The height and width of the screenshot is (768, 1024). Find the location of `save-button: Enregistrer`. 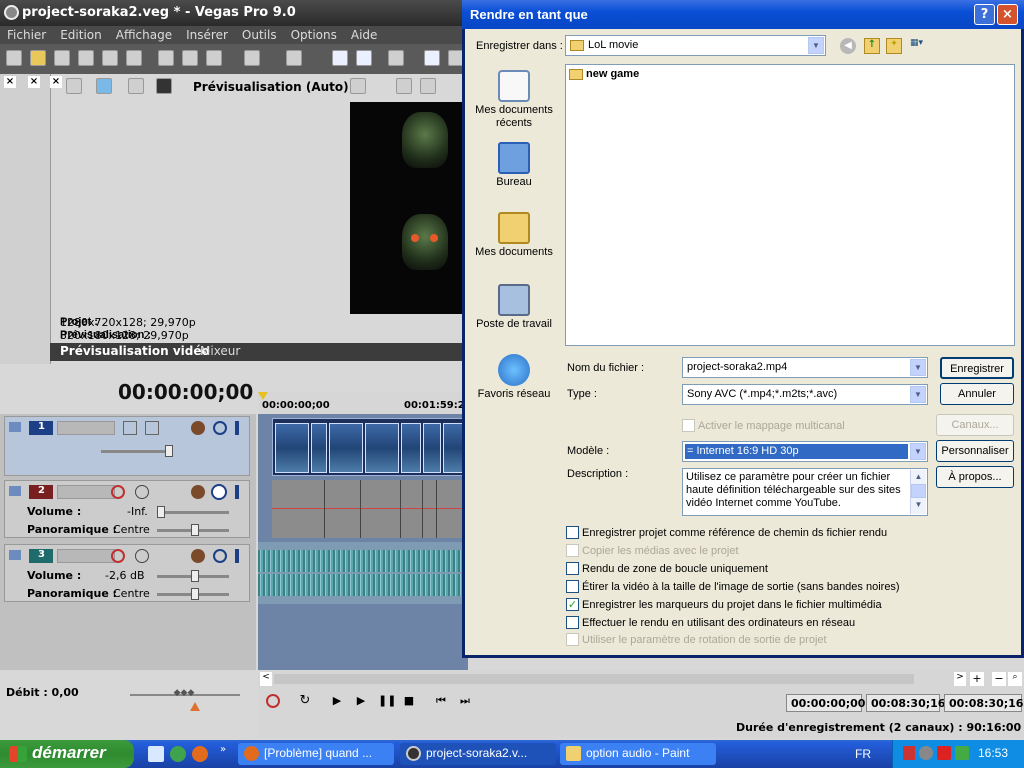

save-button: Enregistrer is located at coordinates (977, 368).